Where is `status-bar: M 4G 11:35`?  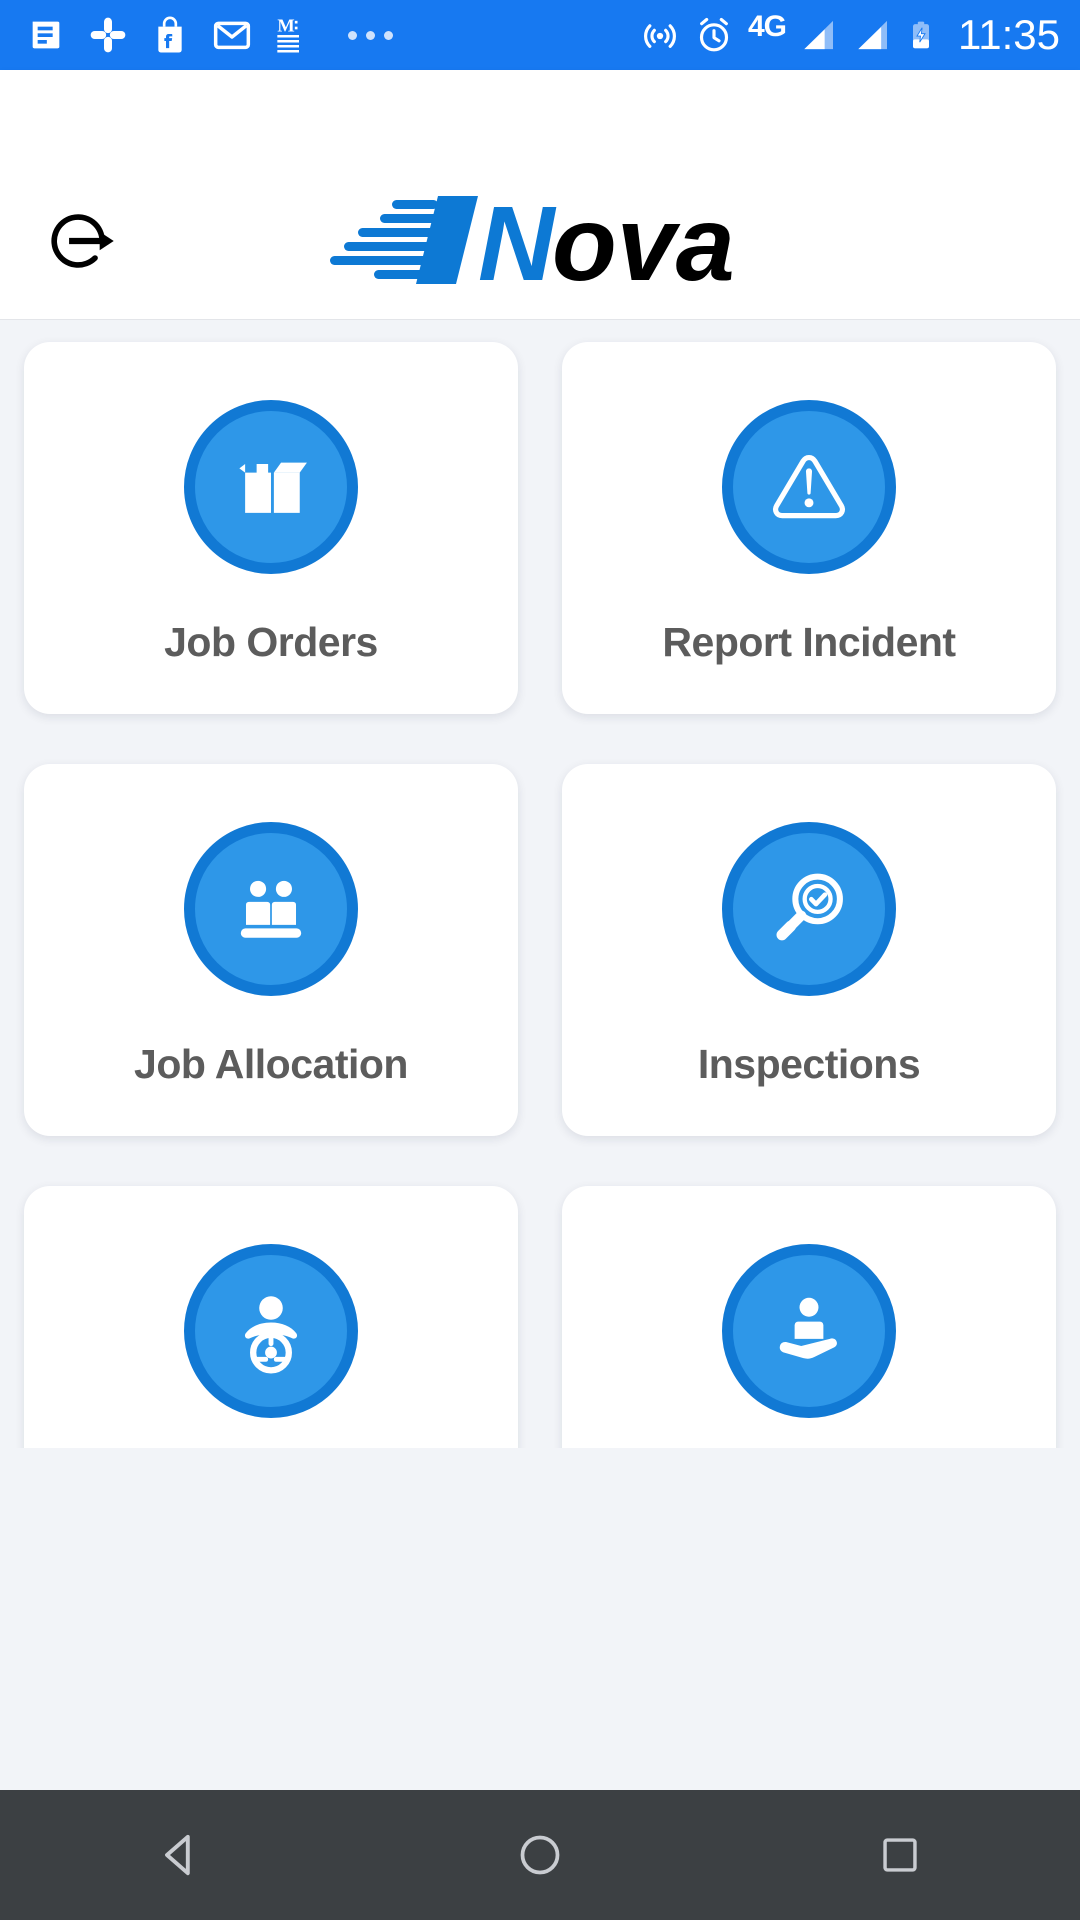
status-bar: M 4G 11:35 is located at coordinates (540, 35).